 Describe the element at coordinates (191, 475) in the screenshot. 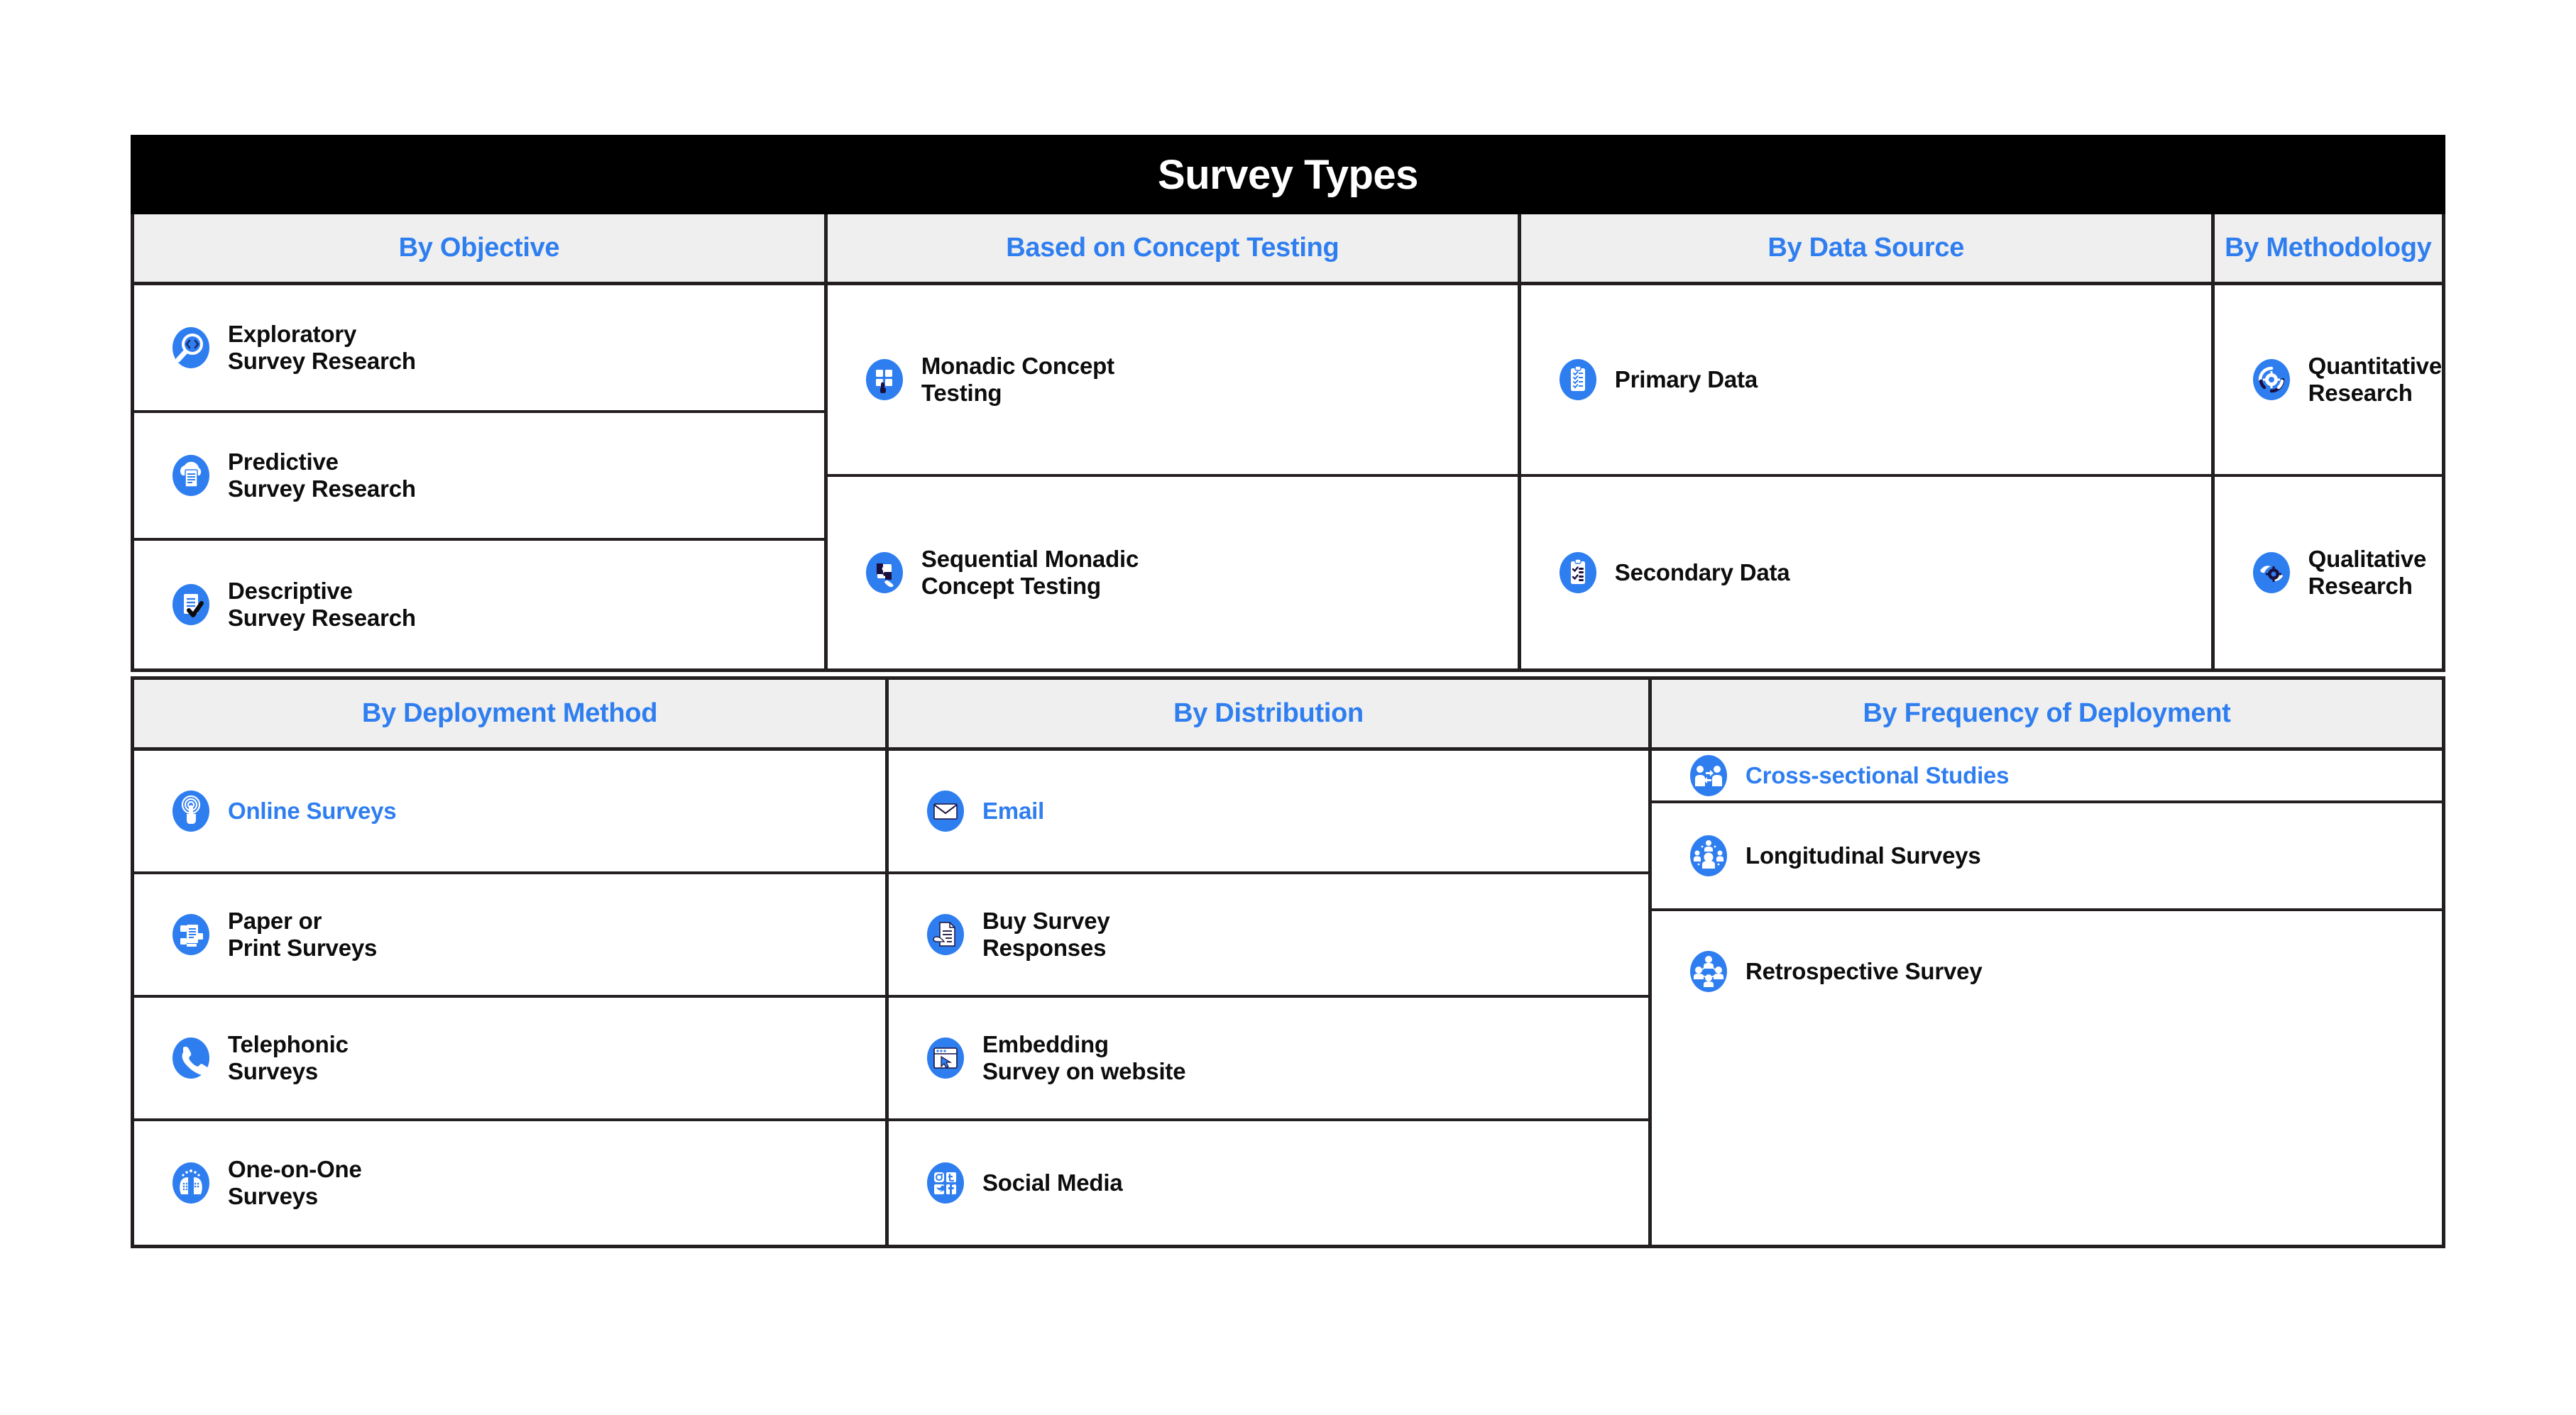

I see `cloud-document-icon` at that location.